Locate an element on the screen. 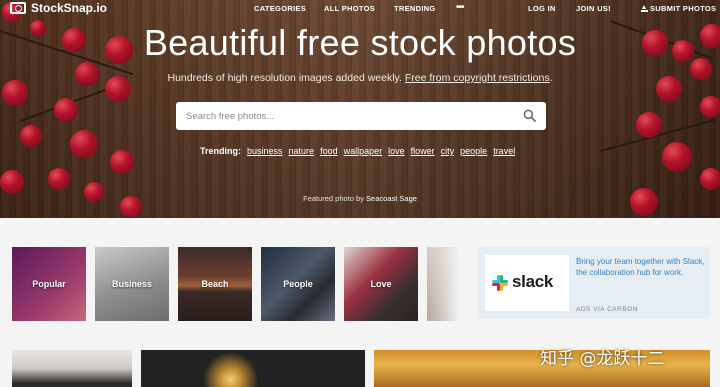 The height and width of the screenshot is (387, 720). trending-tag-love: love is located at coordinates (396, 151).